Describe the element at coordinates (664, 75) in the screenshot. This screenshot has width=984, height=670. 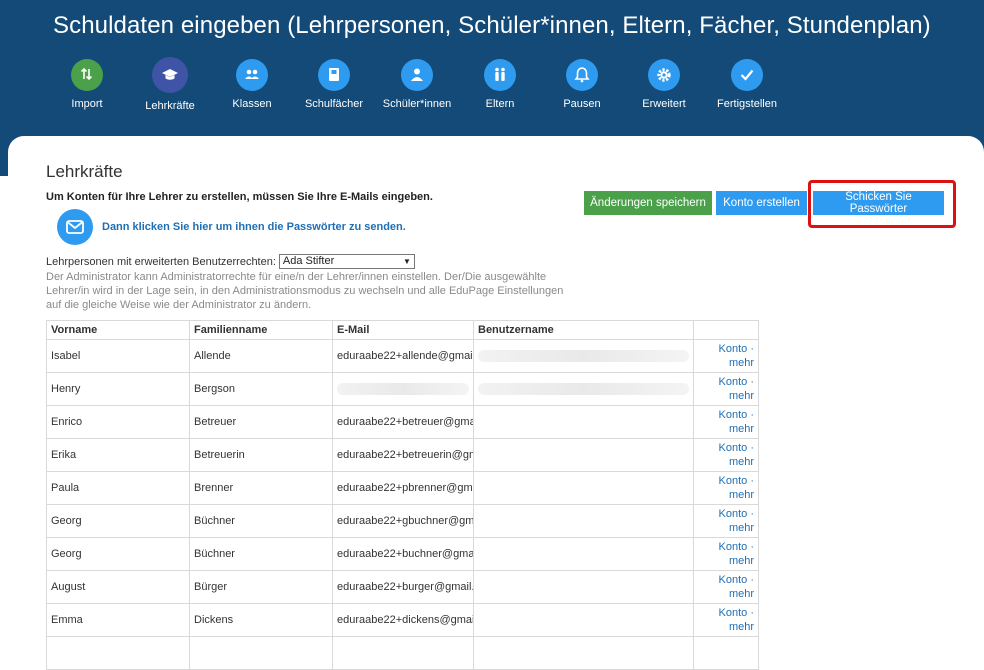
I see `gear-icon` at that location.